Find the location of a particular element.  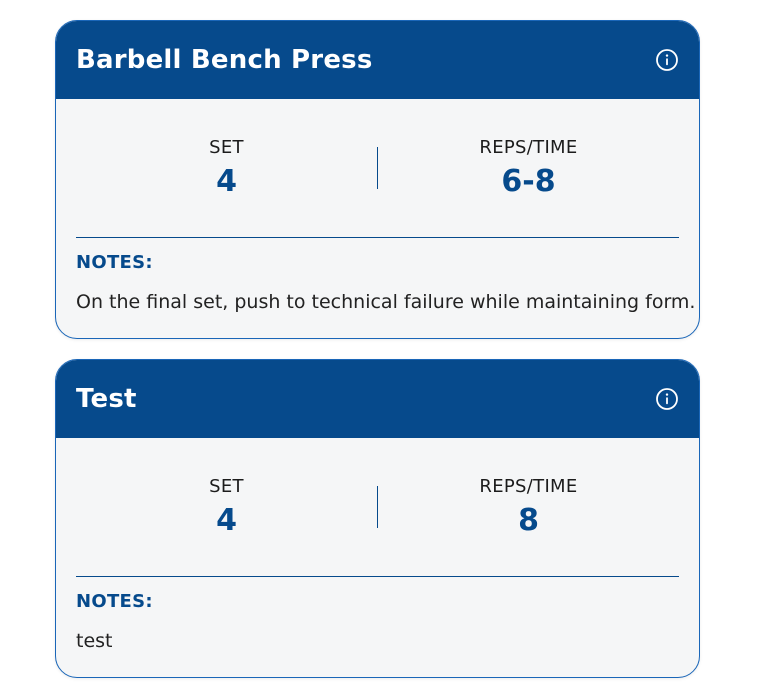

notes-section: NOTES: test is located at coordinates (377, 614).